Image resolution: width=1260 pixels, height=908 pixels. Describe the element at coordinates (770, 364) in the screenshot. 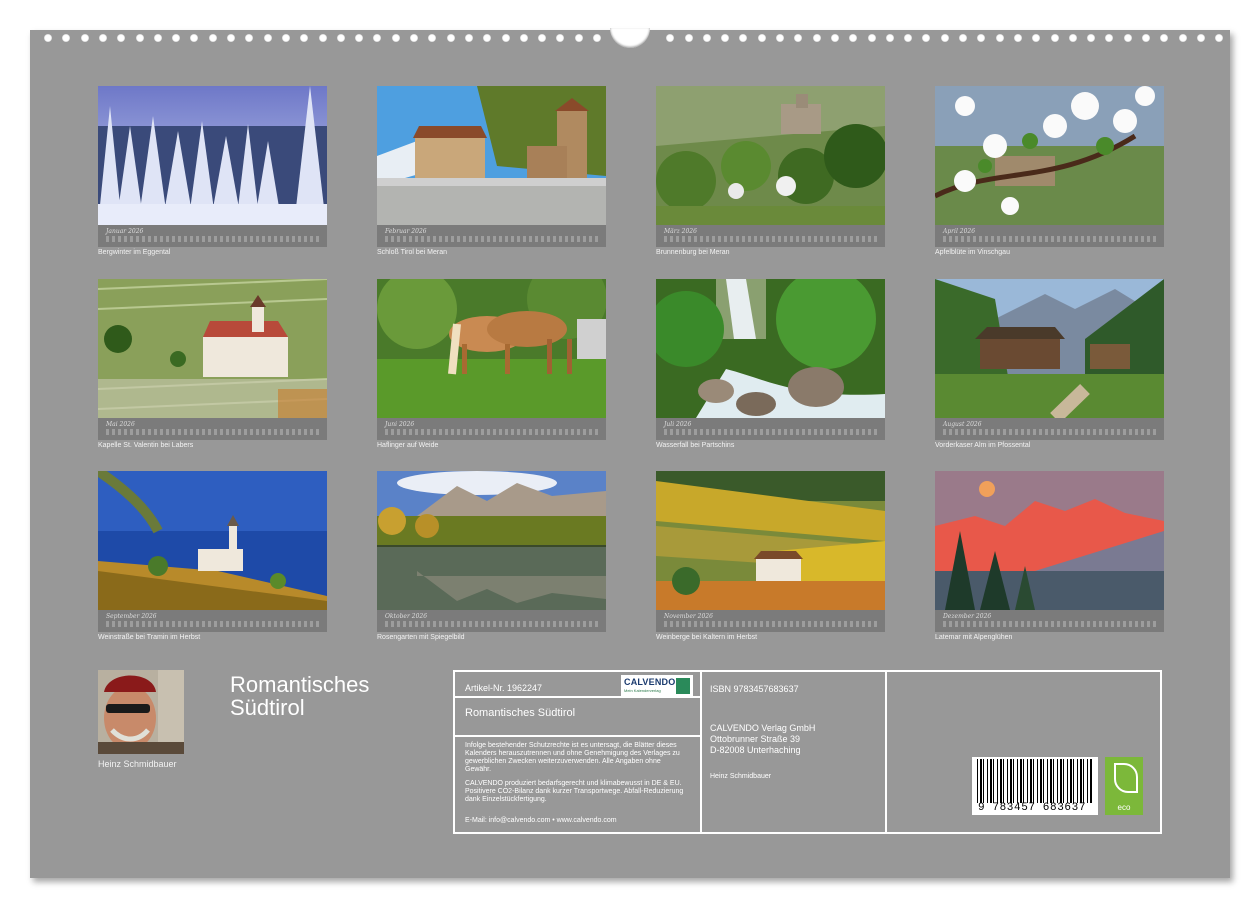

I see `month-thumb-july: Juli 2026 Wasserfall bei Partschins` at that location.